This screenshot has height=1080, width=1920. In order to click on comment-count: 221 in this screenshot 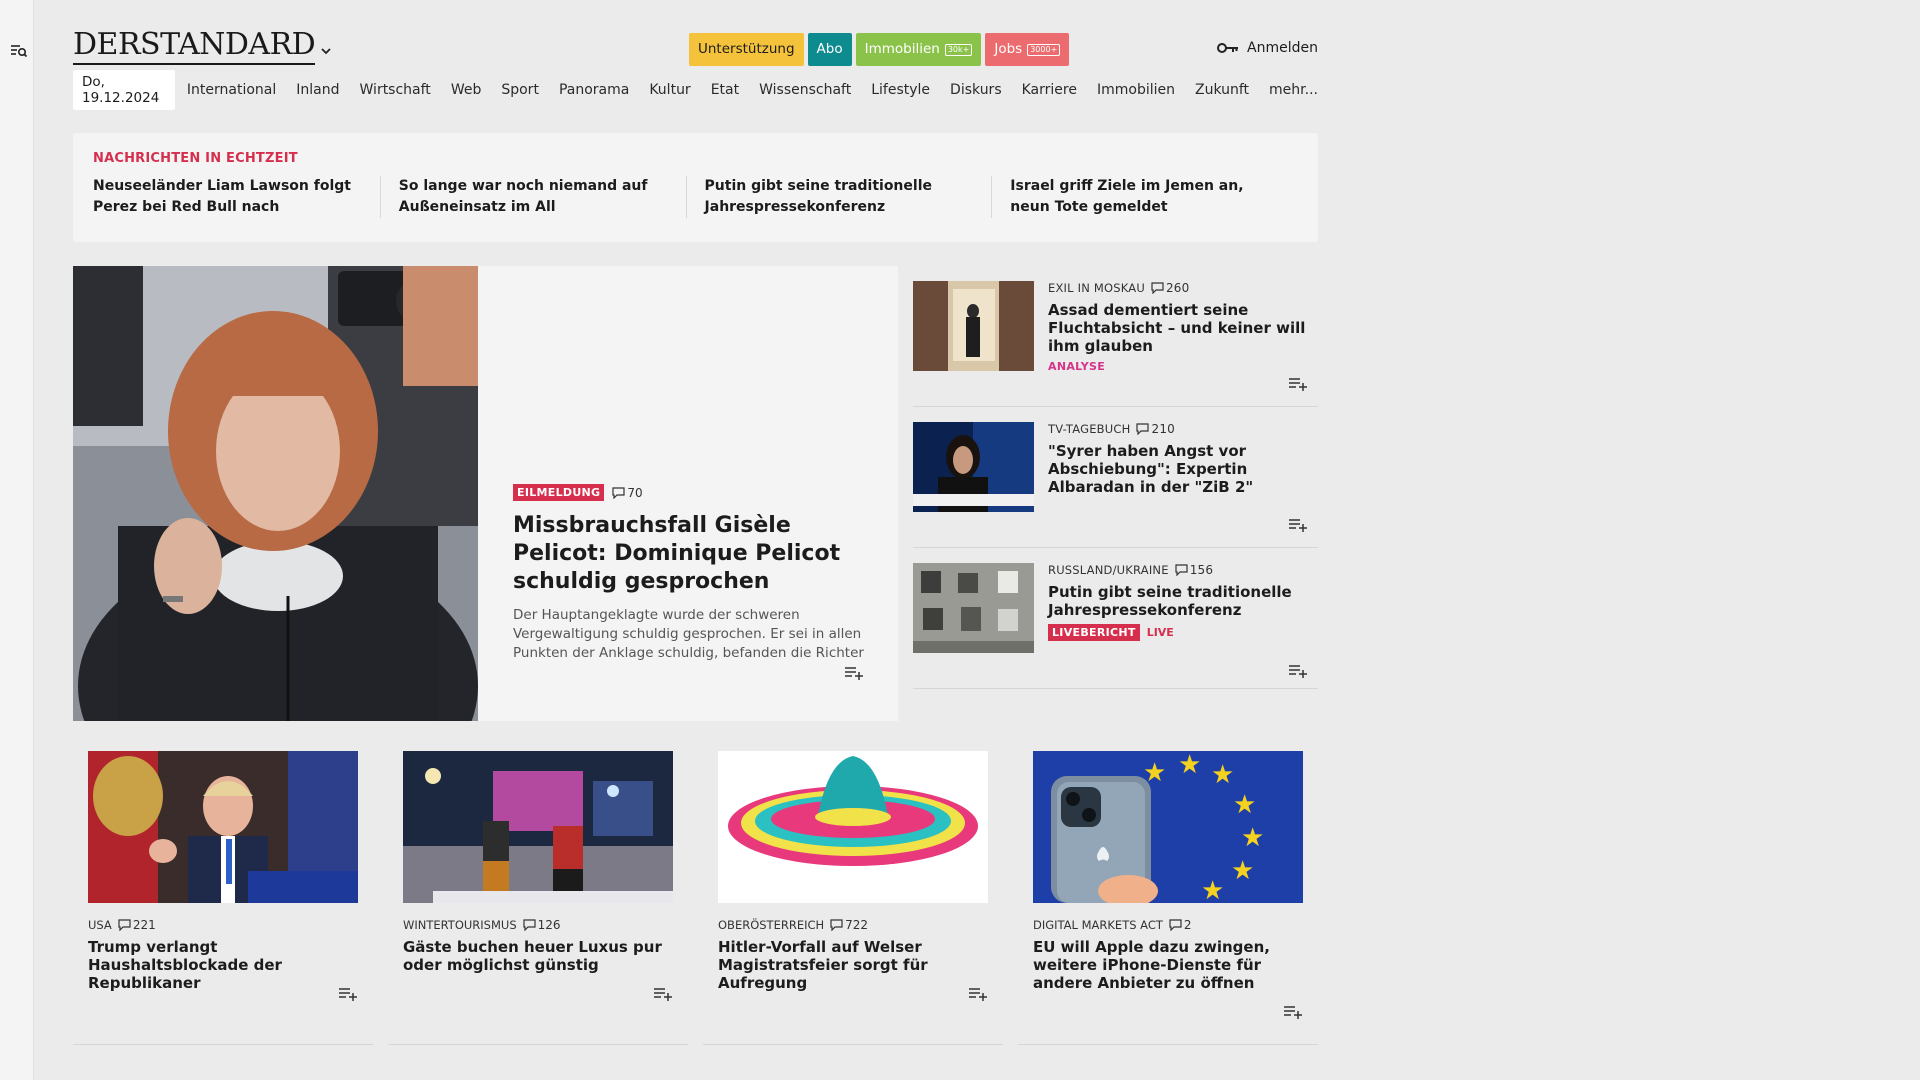, I will do `click(137, 925)`.